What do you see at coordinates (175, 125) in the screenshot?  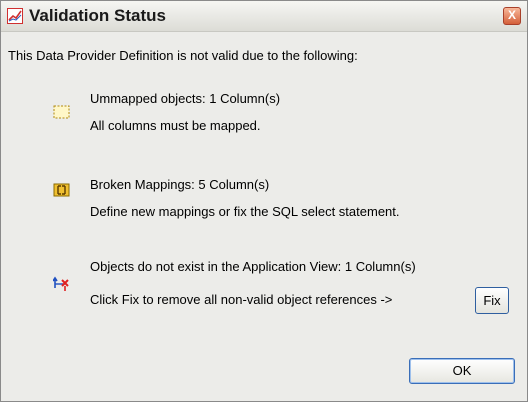 I see `unmapped-objects-detail: All columns must be mapped.` at bounding box center [175, 125].